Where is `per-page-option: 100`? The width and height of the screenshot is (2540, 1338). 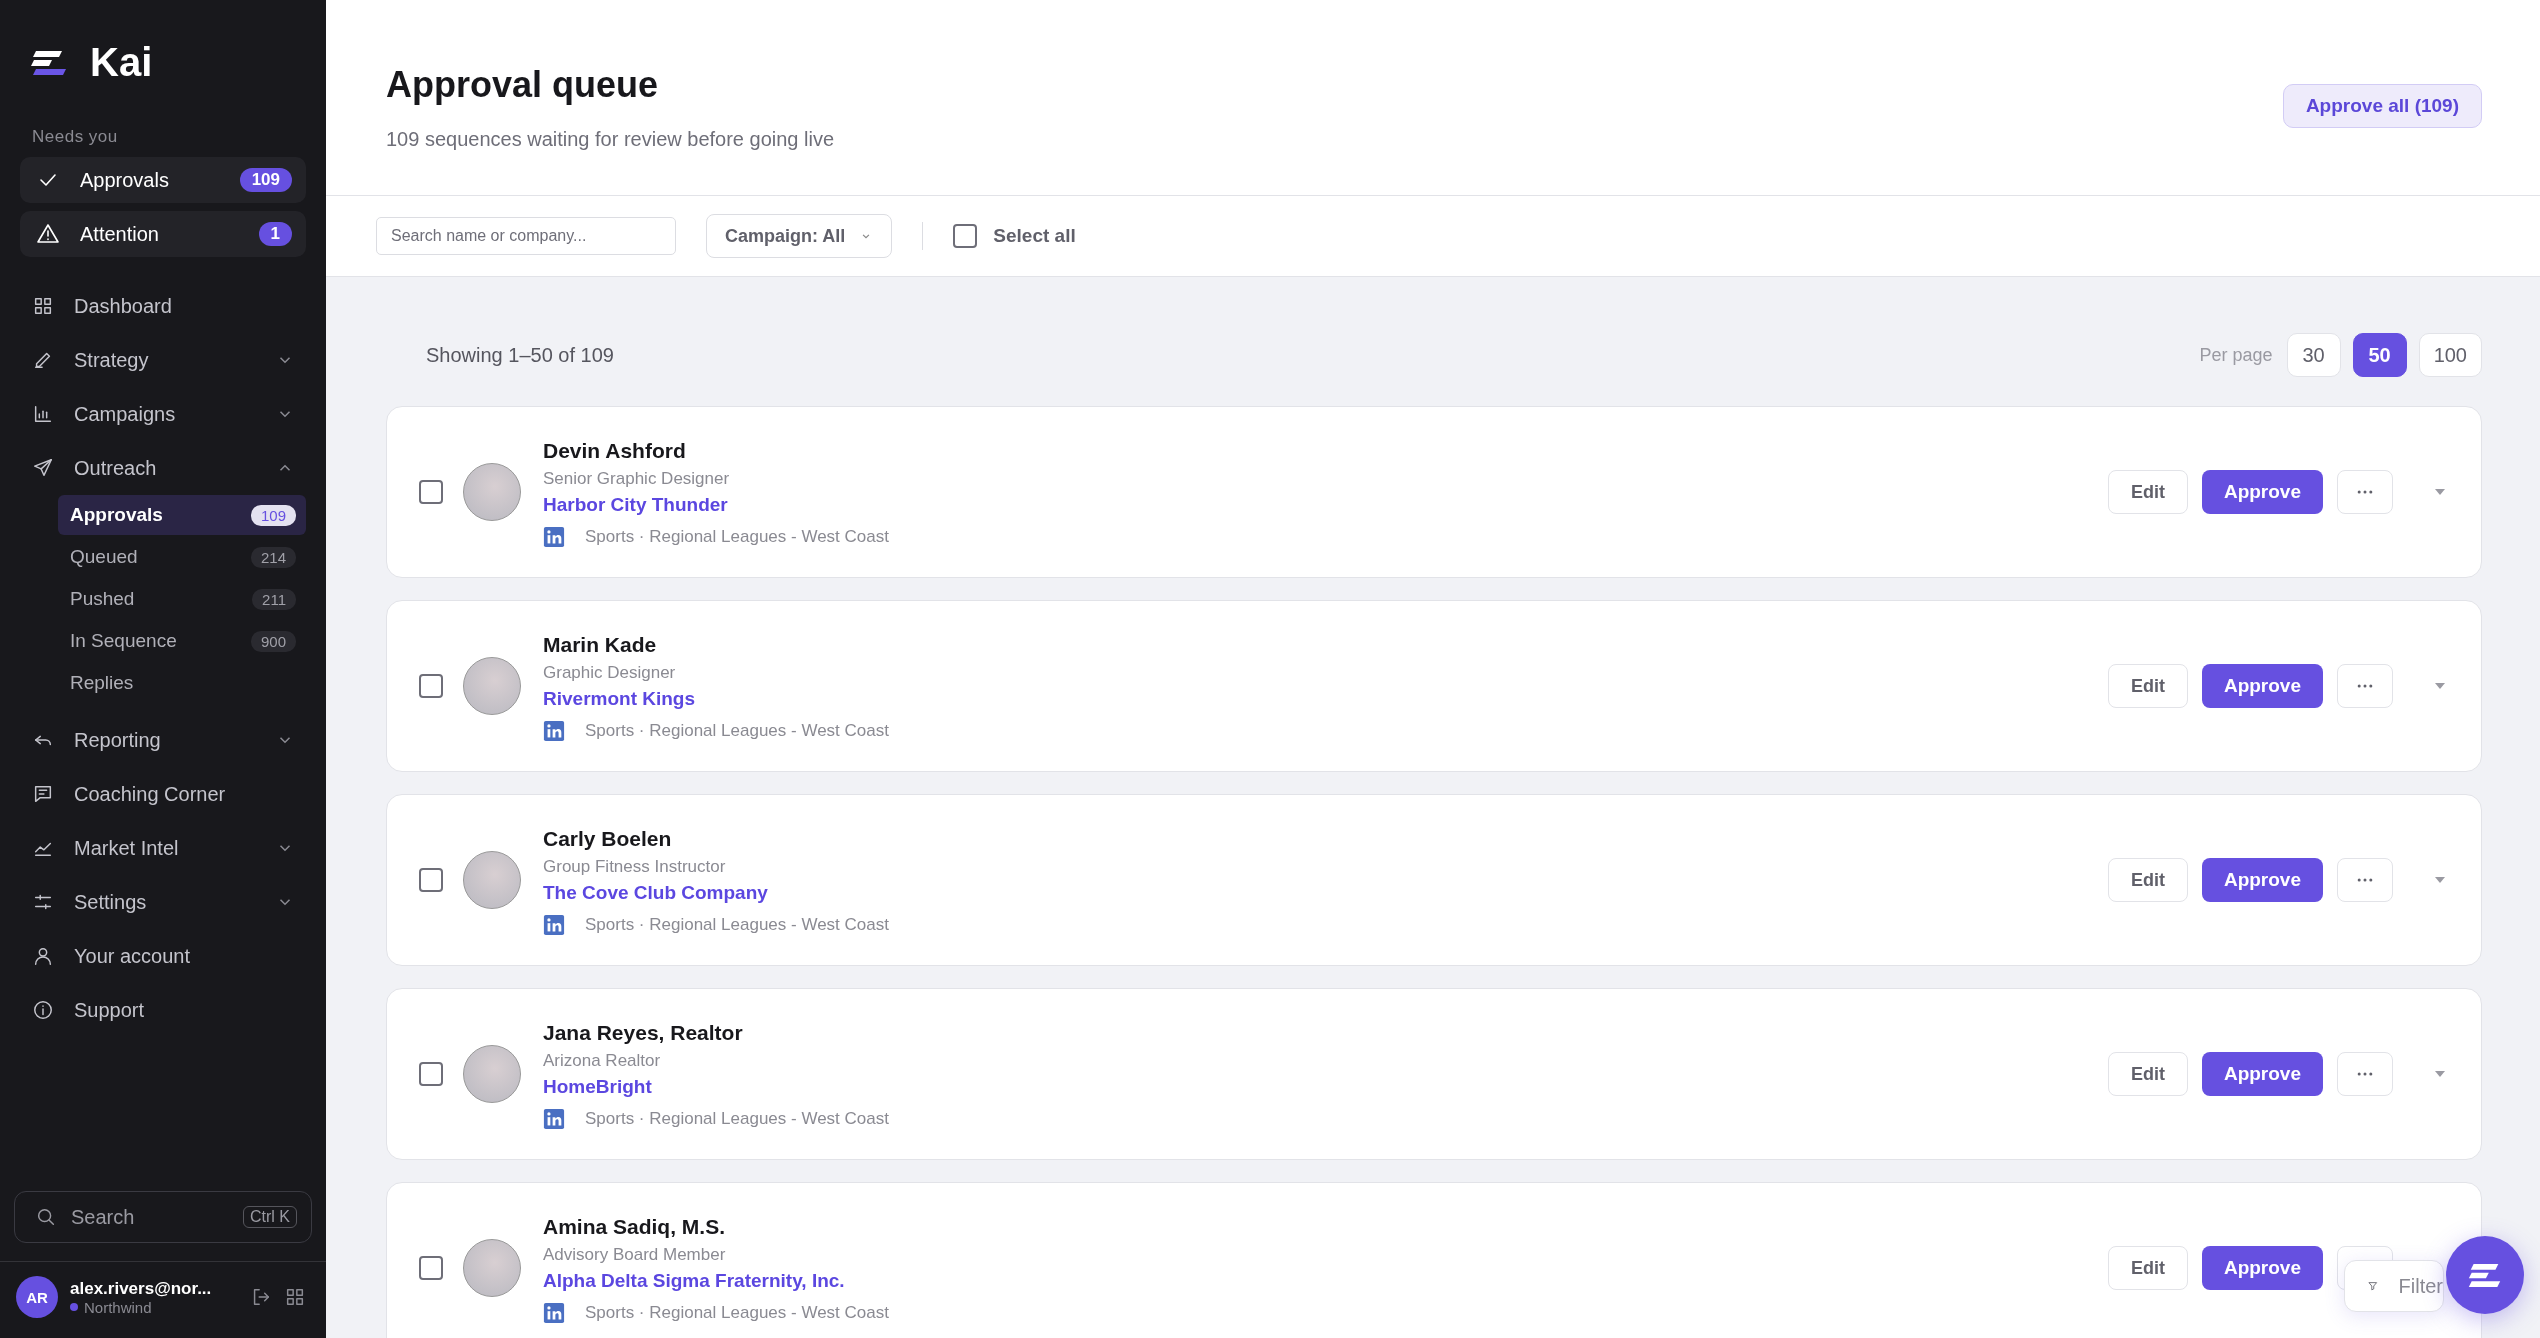
per-page-option: 100 is located at coordinates (2450, 355).